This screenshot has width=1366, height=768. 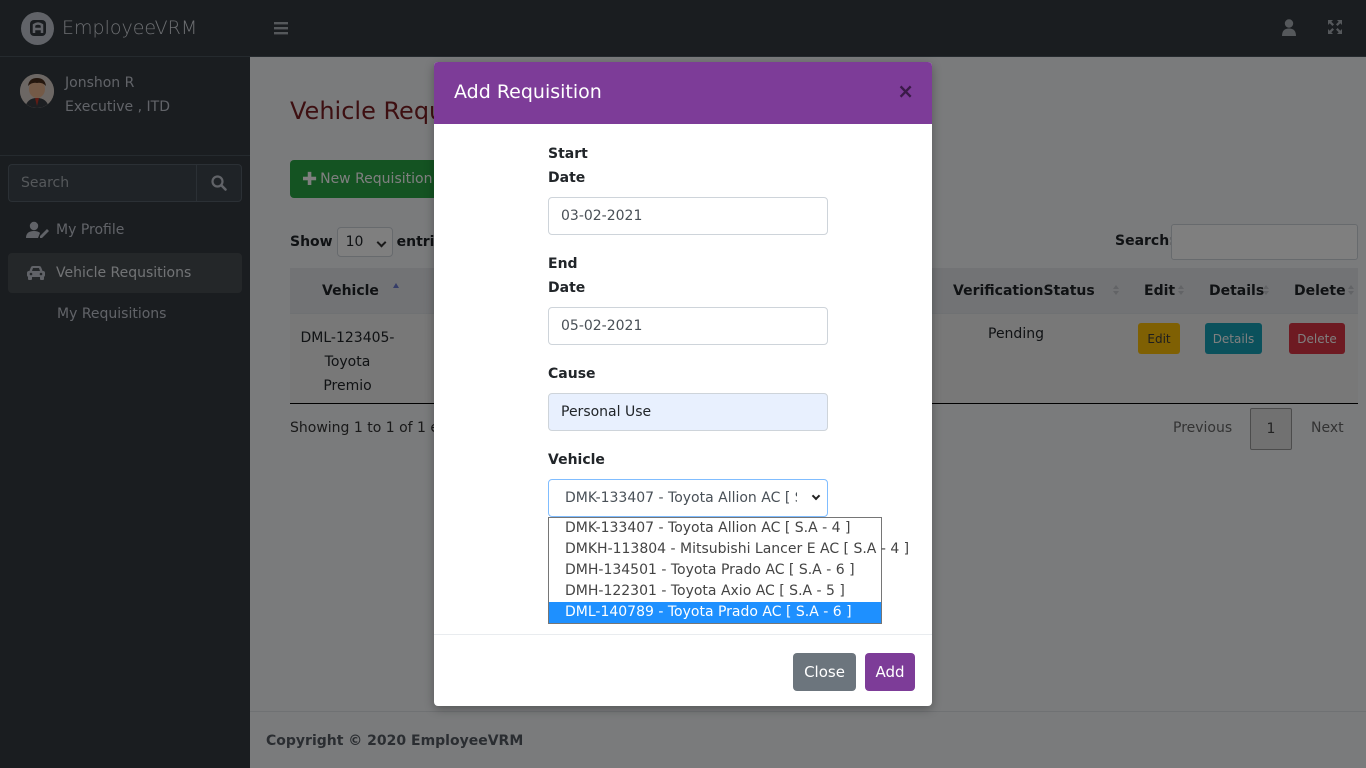 What do you see at coordinates (528, 92) in the screenshot?
I see `modal-title: Add Requisition` at bounding box center [528, 92].